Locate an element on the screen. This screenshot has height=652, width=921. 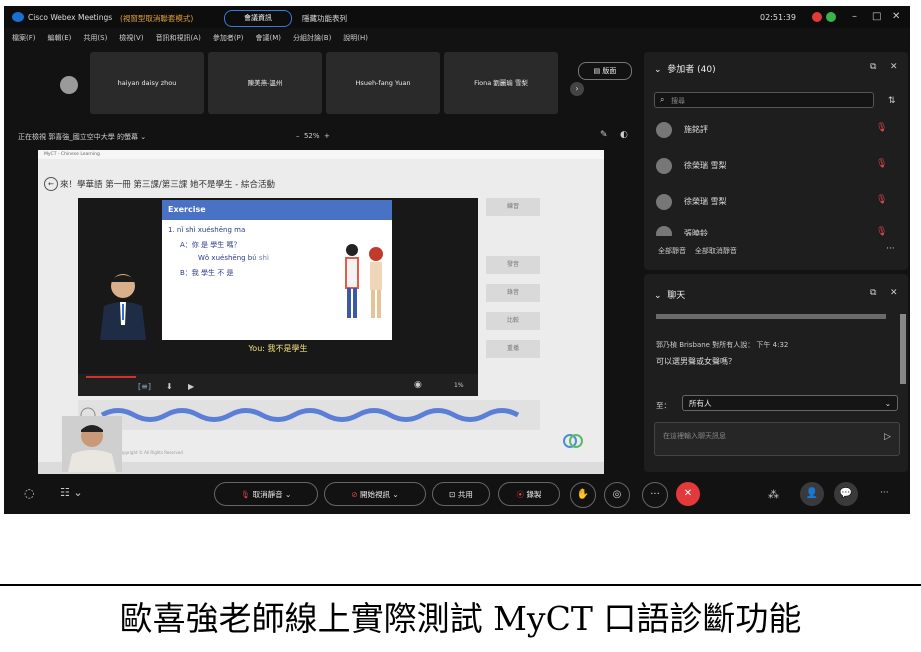
view-mode-label: (視窗型取消聯套模式) is located at coordinates (157, 18).